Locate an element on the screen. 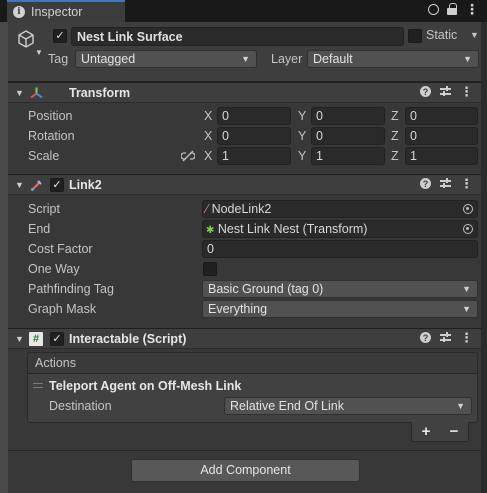 Image resolution: width=487 pixels, height=493 pixels. end-label: End is located at coordinates (39, 229).